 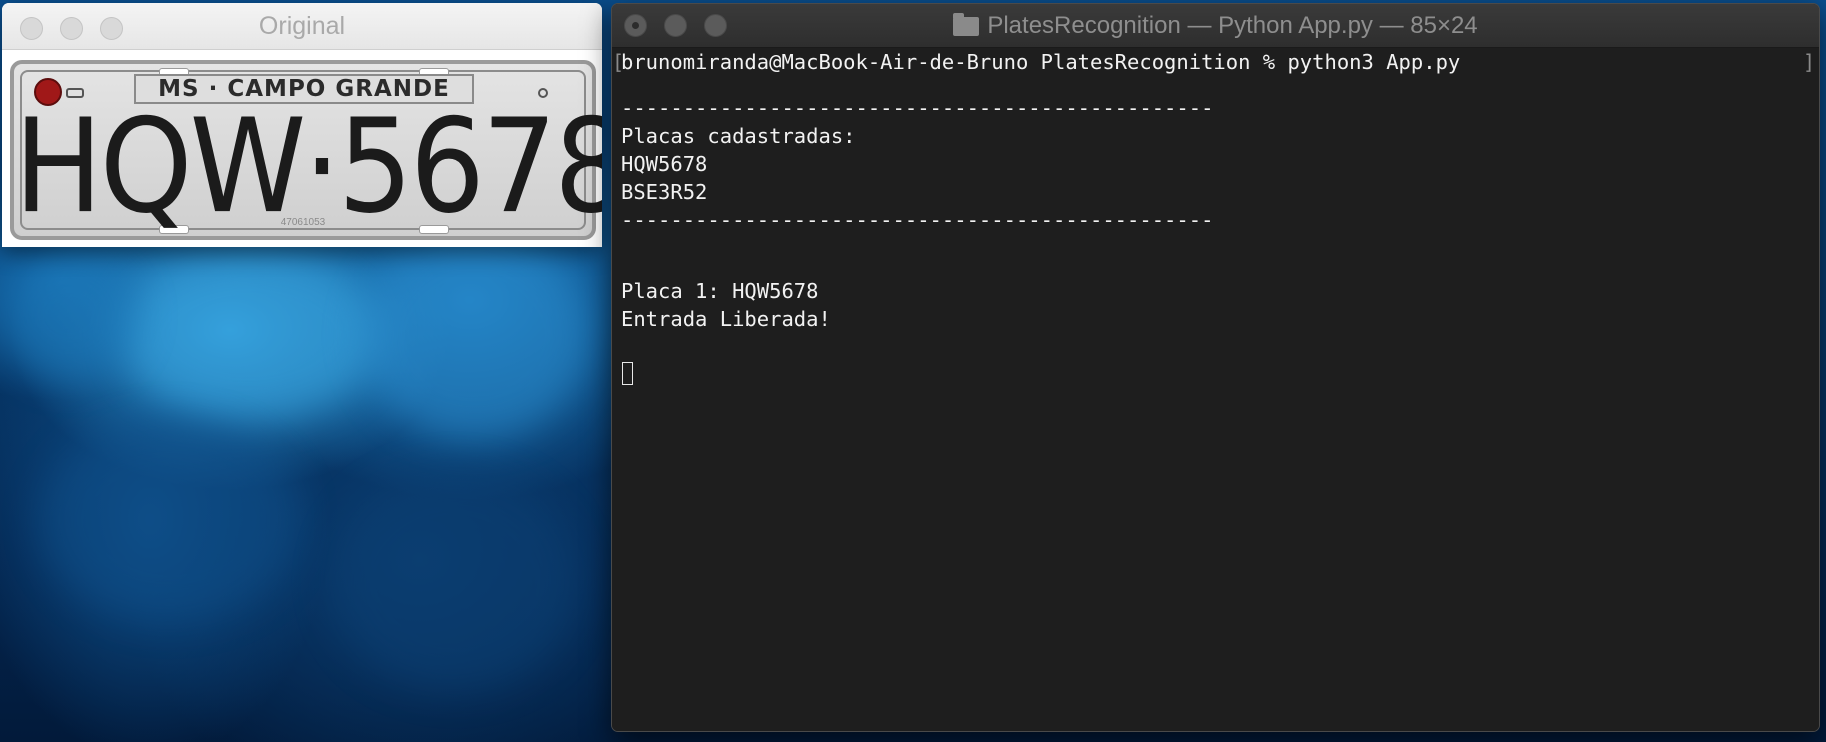 I want to click on terminal-cursor, so click(x=627, y=373).